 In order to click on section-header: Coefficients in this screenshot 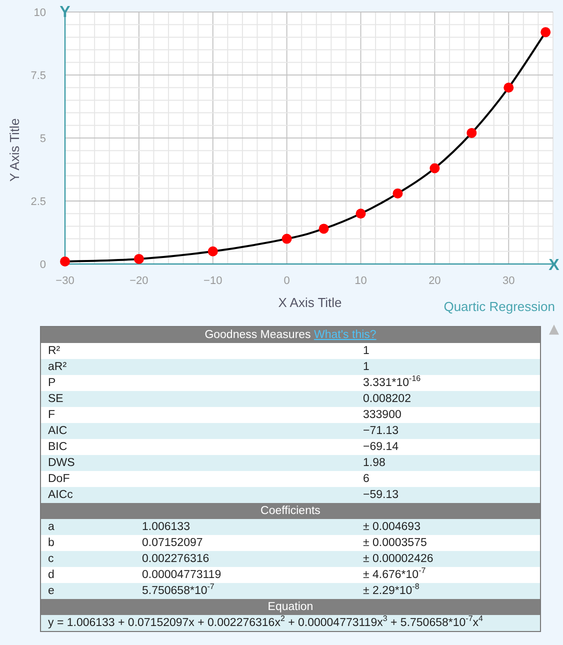, I will do `click(290, 511)`.